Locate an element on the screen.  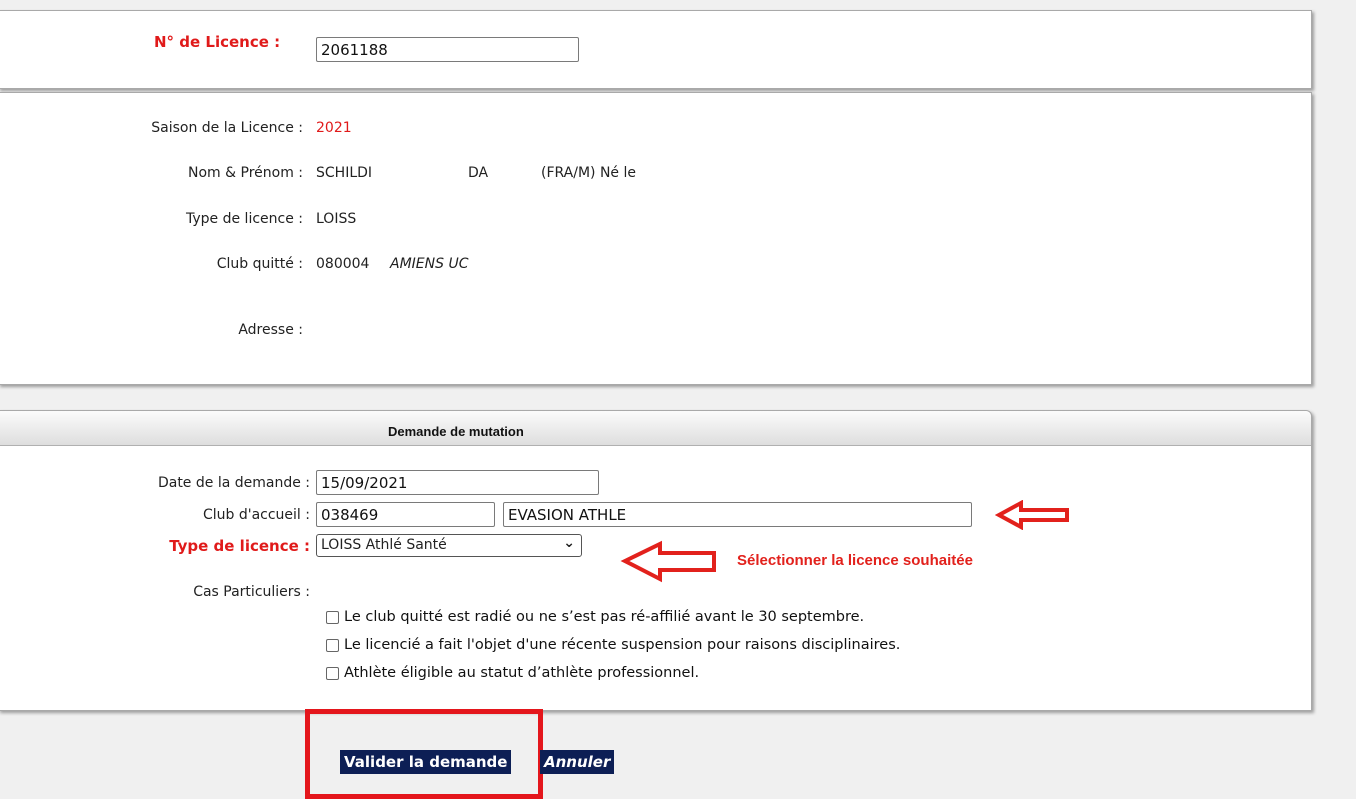
valider-button: Valider la demande is located at coordinates (426, 762).